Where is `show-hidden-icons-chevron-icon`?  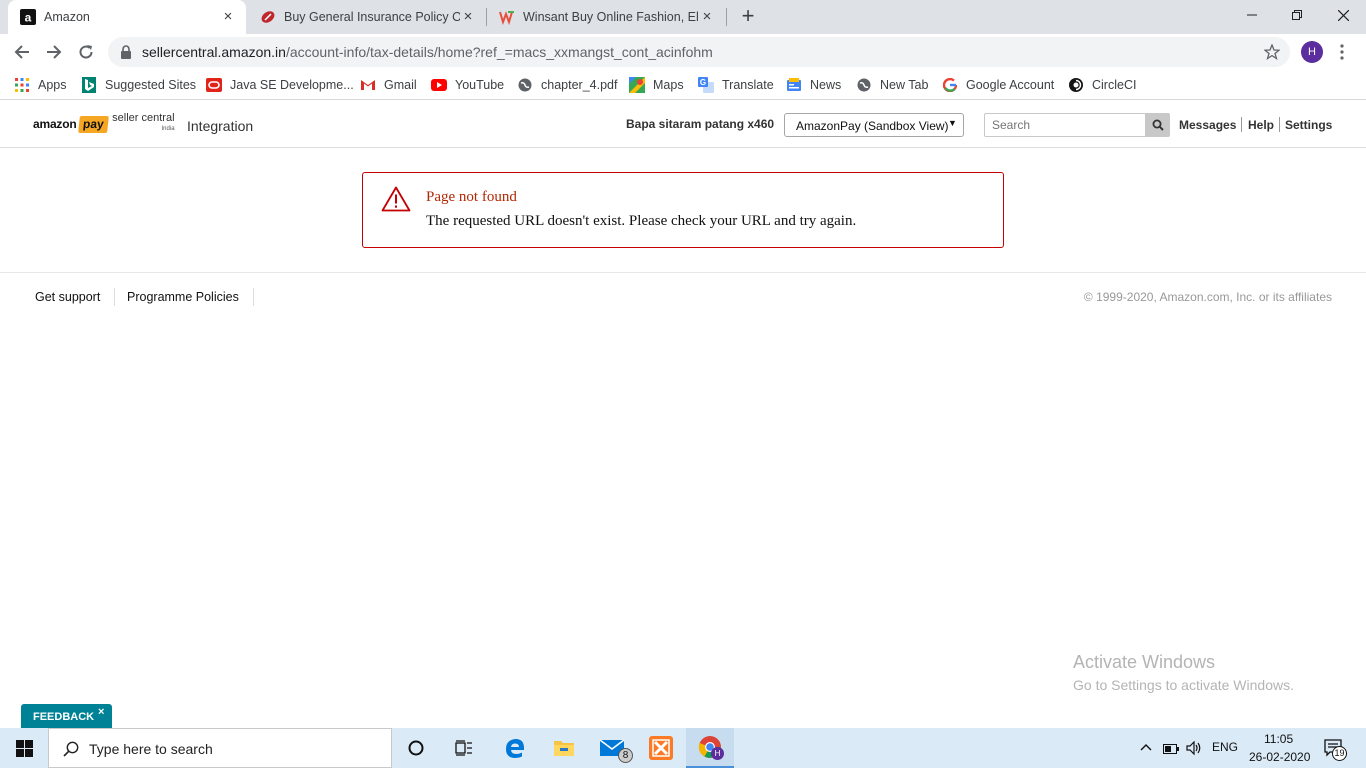 show-hidden-icons-chevron-icon is located at coordinates (1146, 747).